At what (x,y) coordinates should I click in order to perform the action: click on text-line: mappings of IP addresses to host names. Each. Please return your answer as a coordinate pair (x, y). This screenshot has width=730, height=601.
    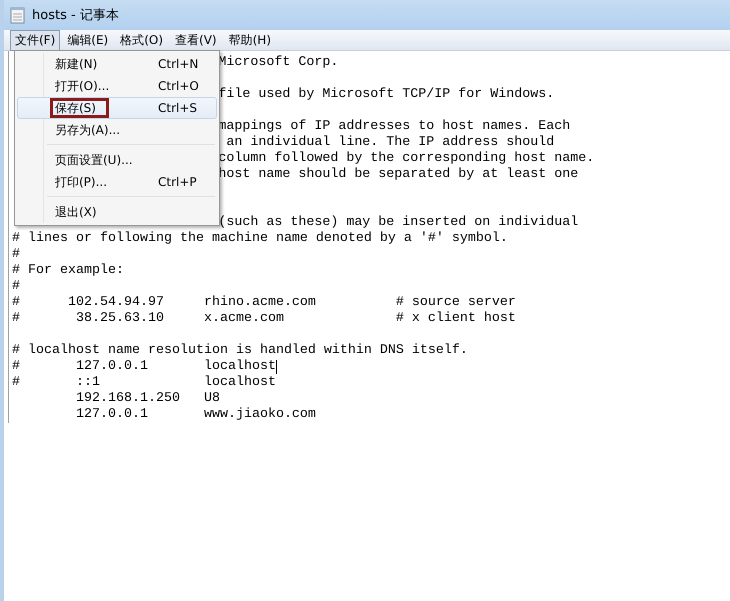
    Looking at the image, I should click on (394, 127).